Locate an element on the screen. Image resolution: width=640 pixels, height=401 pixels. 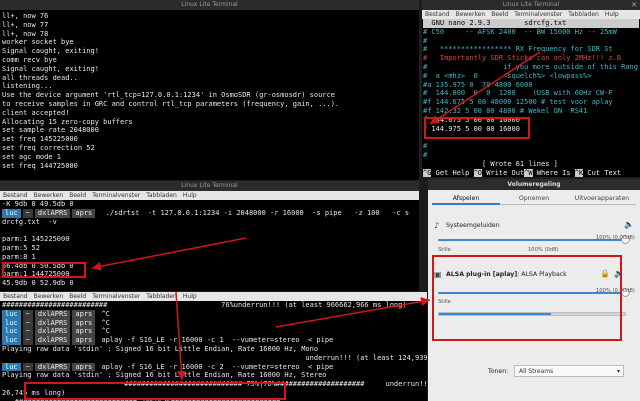
highlight-vumeter is located at coordinates (155, 391).